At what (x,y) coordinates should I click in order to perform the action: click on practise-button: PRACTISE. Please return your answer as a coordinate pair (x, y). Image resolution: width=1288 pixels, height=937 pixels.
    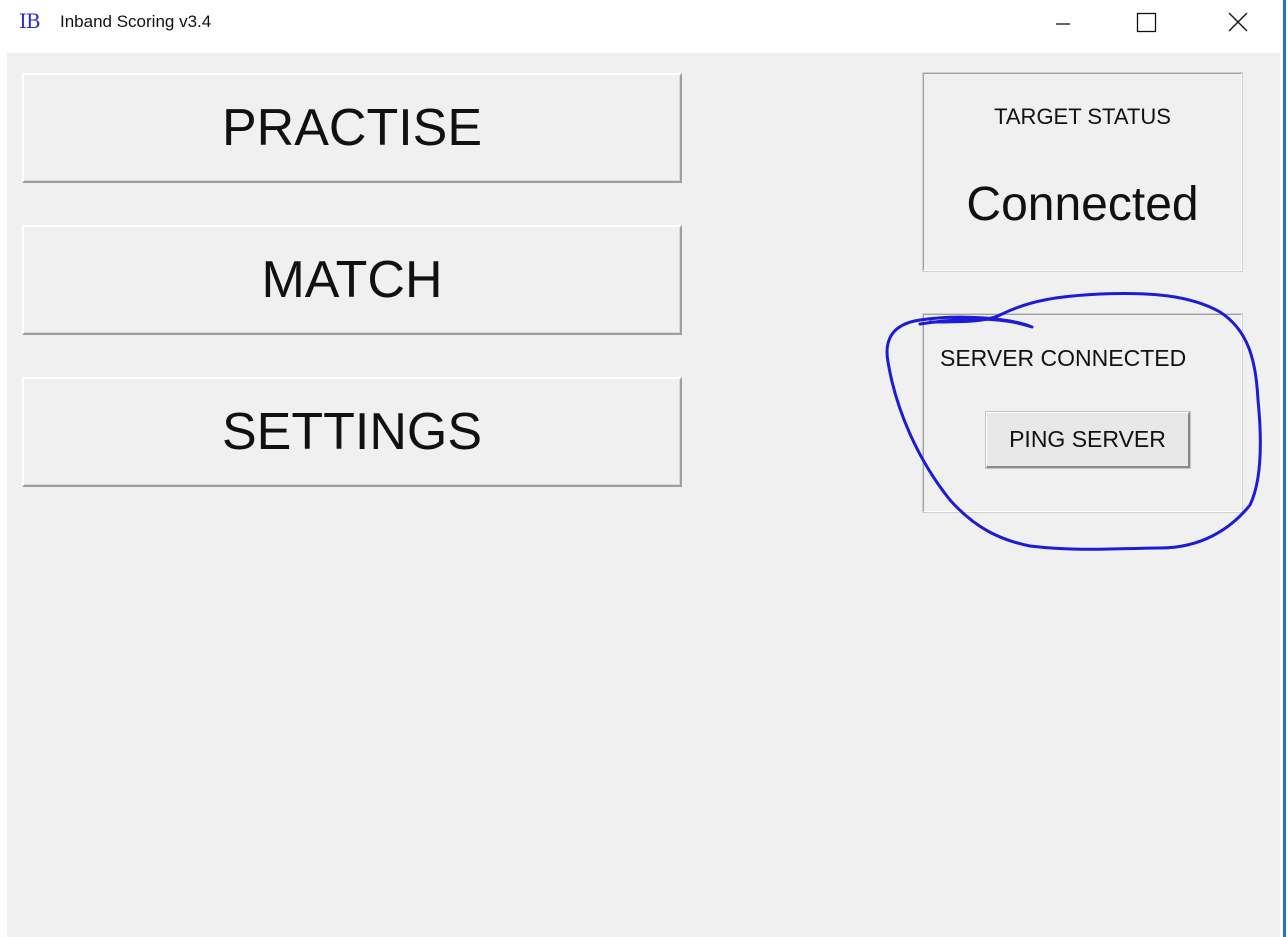
    Looking at the image, I should click on (352, 128).